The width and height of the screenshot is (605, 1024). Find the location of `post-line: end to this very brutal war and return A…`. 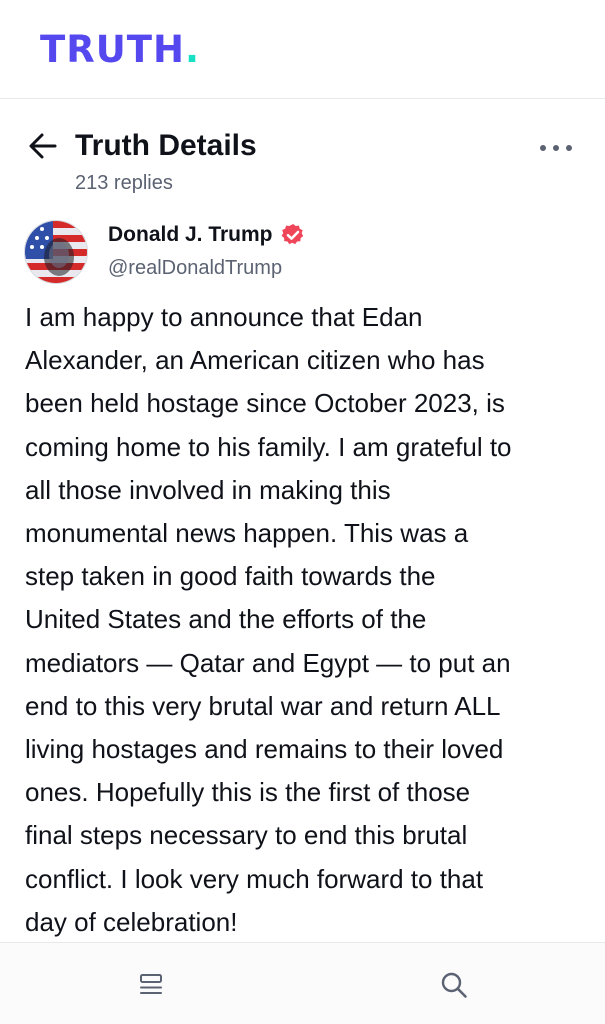

post-line: end to this very brutal war and return A… is located at coordinates (263, 705).